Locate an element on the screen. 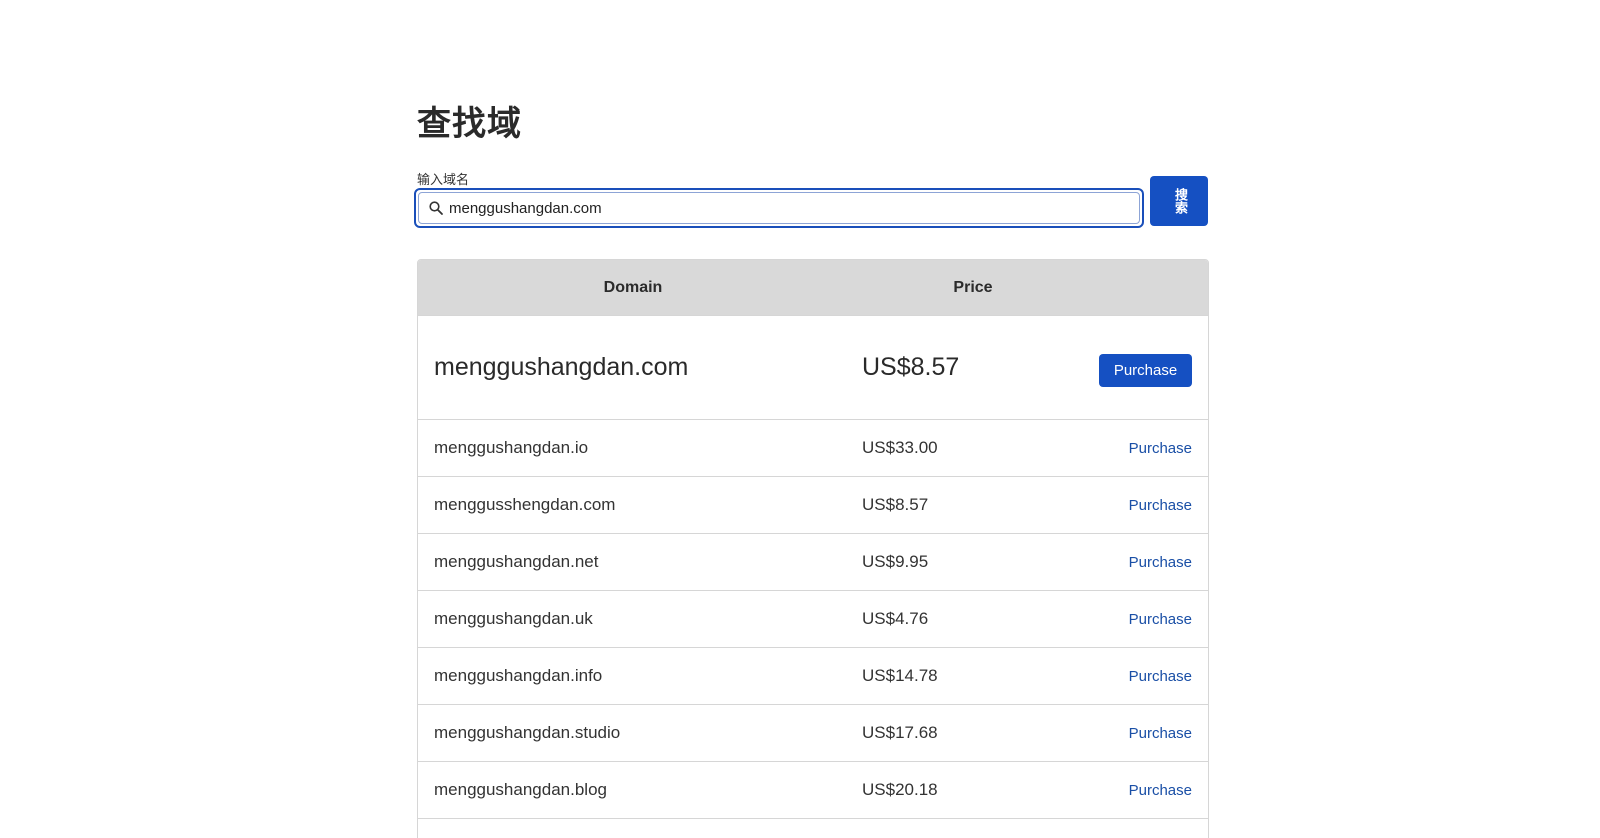  domain-price: US$9.95 is located at coordinates (895, 561).